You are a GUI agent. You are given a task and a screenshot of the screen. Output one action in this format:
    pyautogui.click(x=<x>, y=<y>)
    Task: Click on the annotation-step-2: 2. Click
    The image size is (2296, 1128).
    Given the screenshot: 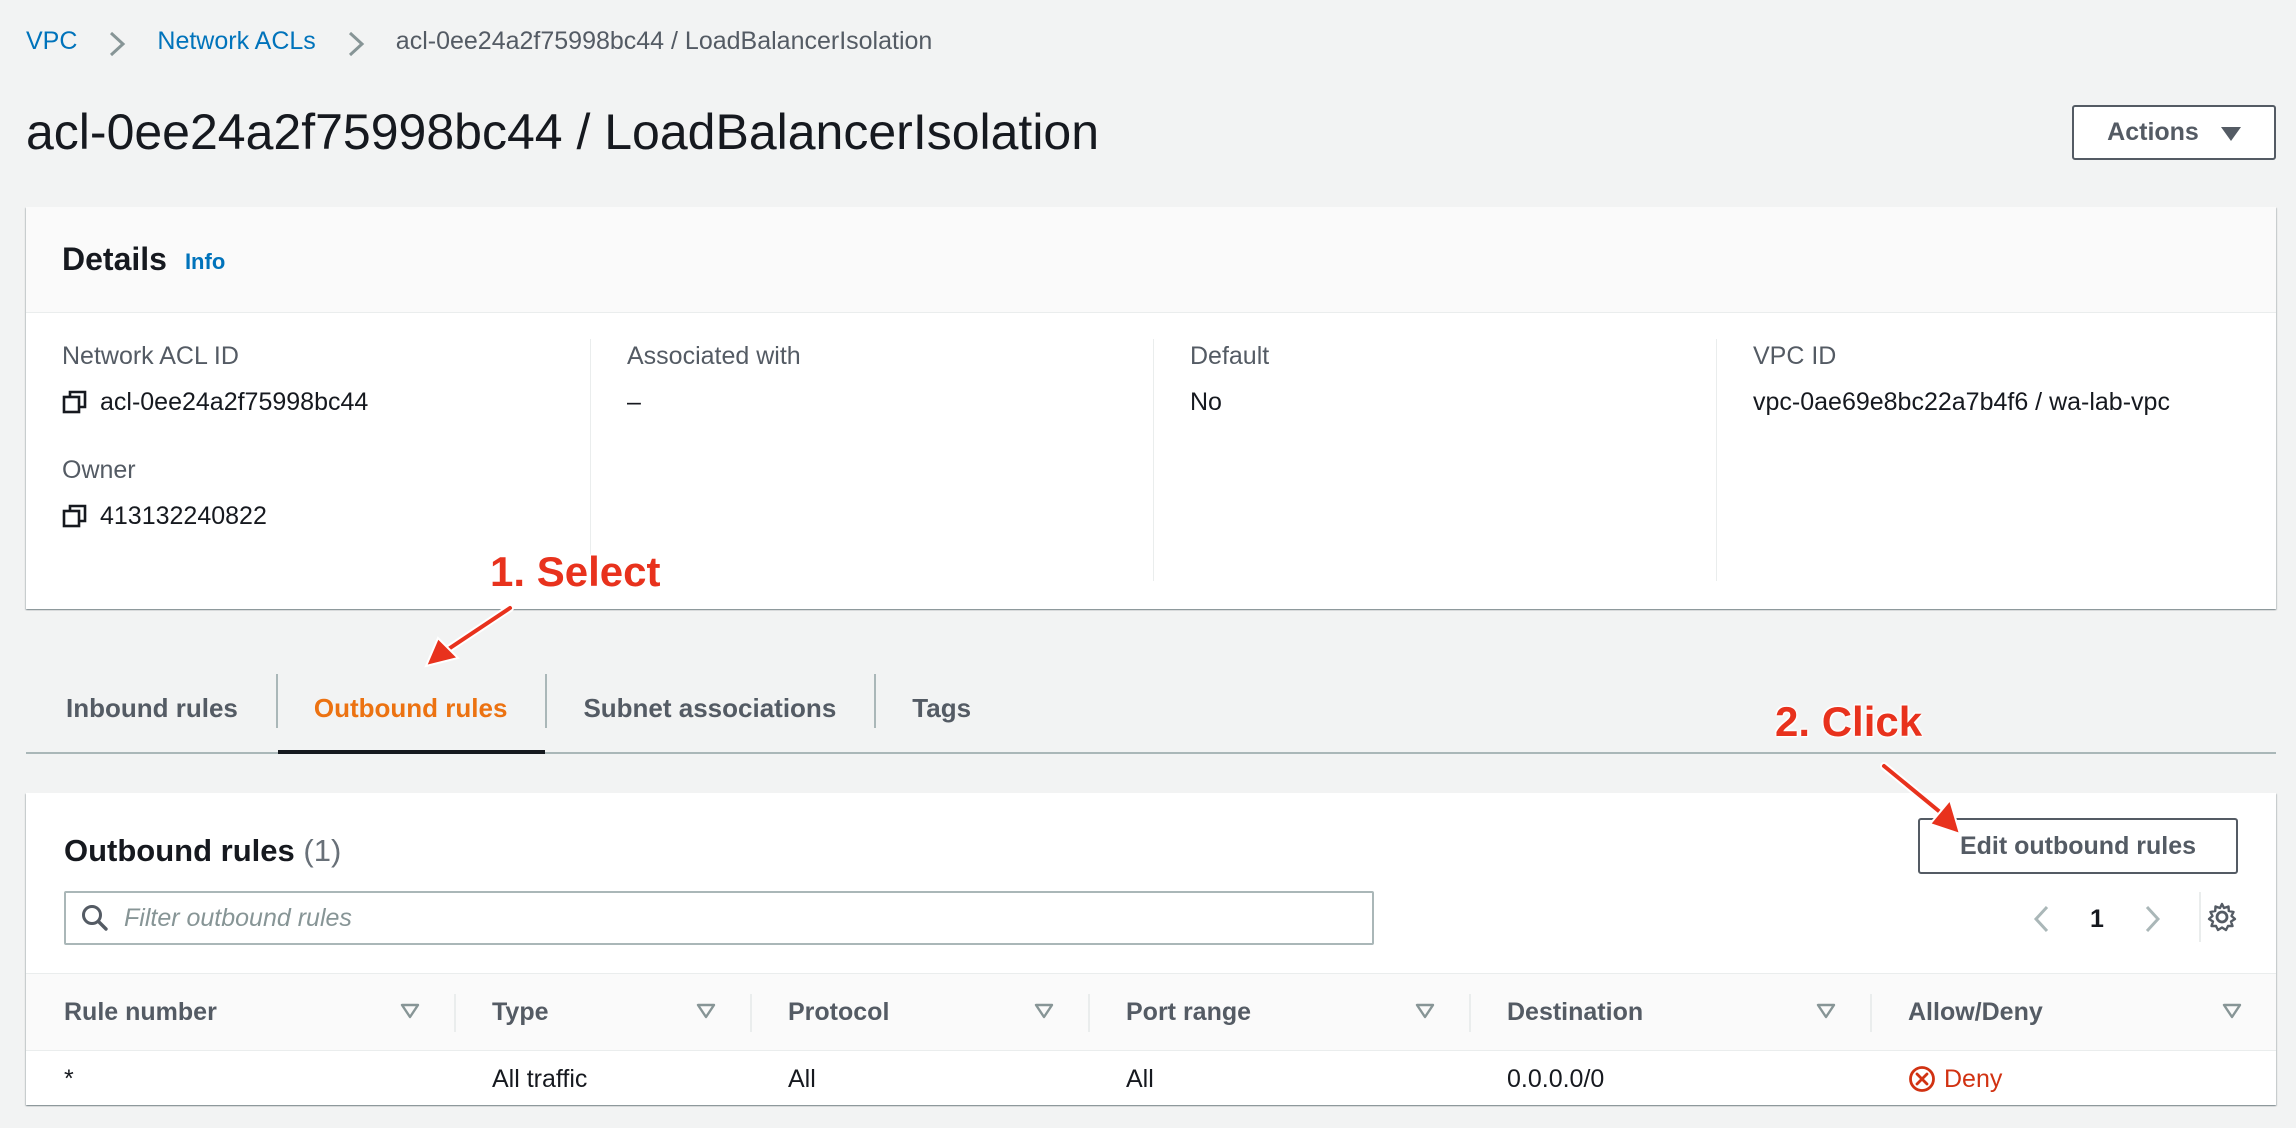 What is the action you would take?
    pyautogui.click(x=1849, y=721)
    